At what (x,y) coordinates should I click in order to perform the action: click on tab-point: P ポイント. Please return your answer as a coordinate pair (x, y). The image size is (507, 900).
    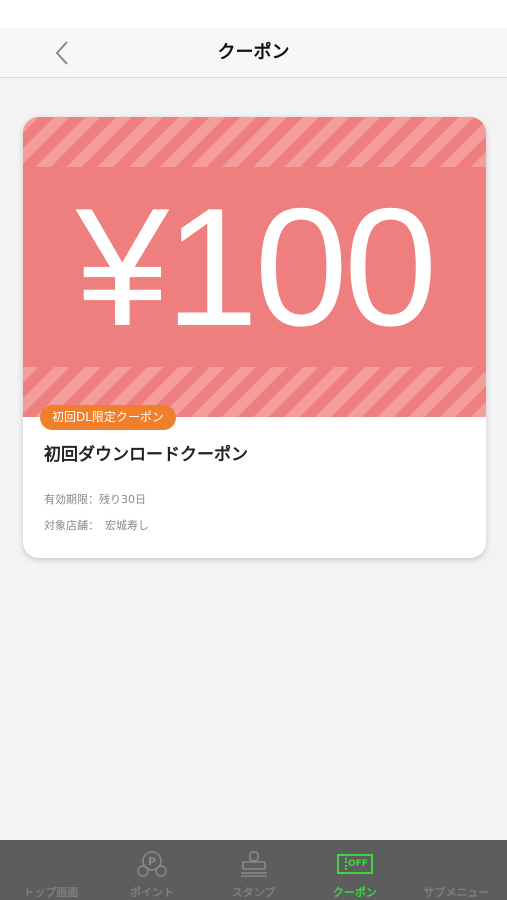
    Looking at the image, I should click on (151, 870).